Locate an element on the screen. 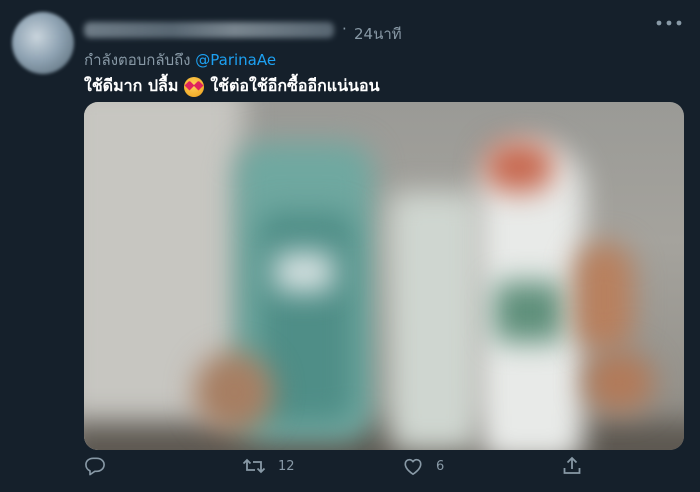 Image resolution: width=700 pixels, height=492 pixels. media-blur-thumb is located at coordinates (604, 297).